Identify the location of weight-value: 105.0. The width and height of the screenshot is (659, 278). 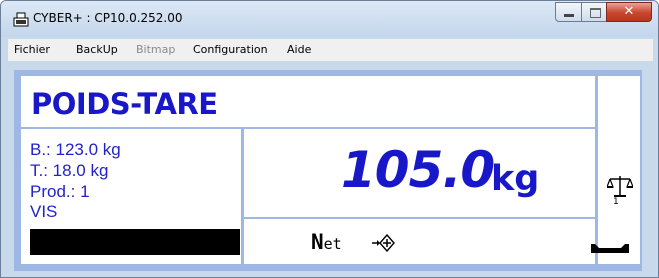
(418, 170).